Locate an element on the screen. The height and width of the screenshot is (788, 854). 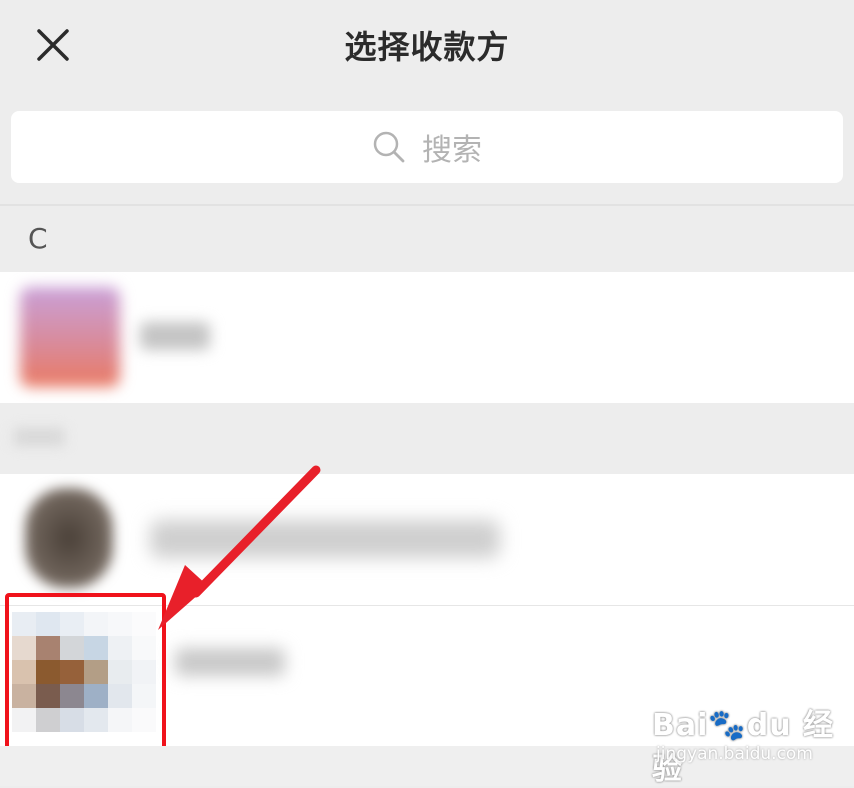
baidu-jingyan-watermark: Bai🐾du 经验 jingyan.baidu.com is located at coordinates (747, 743).